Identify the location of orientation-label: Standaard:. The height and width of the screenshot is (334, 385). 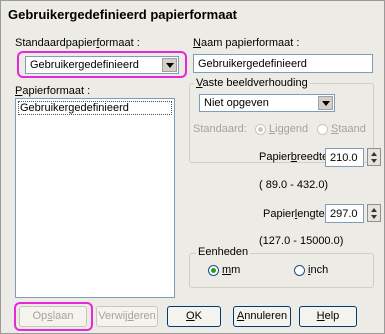
(220, 129).